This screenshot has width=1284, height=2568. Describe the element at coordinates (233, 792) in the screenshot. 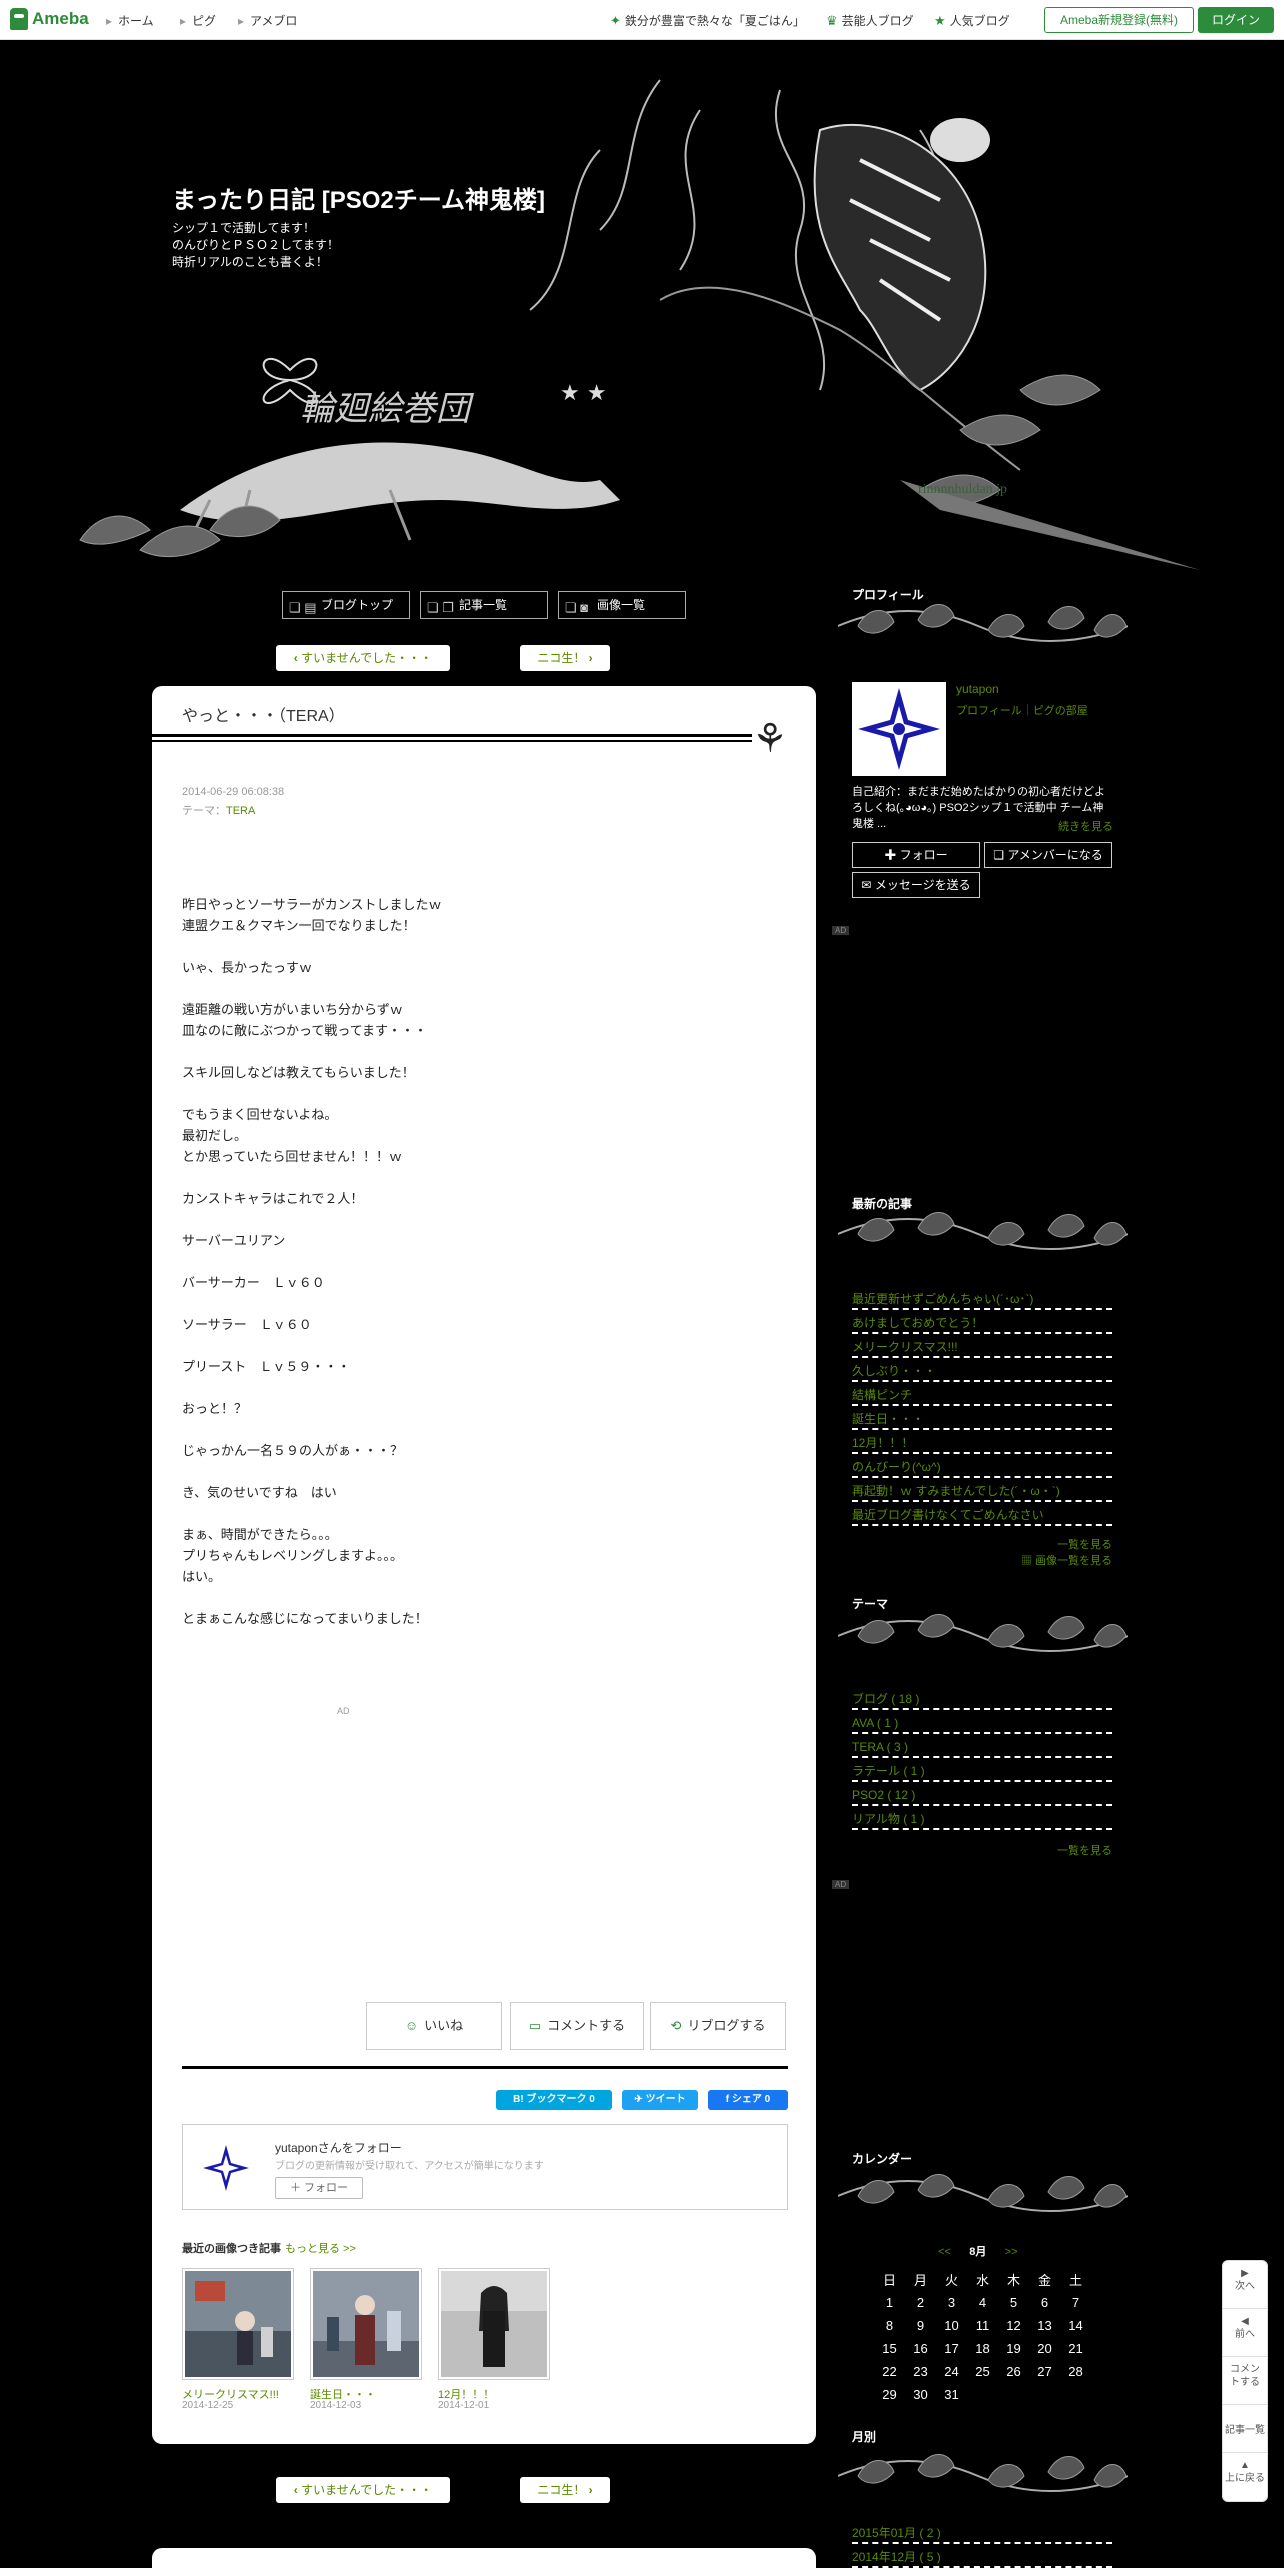

I see `post-date: 2014-06-29 06:08:38` at that location.